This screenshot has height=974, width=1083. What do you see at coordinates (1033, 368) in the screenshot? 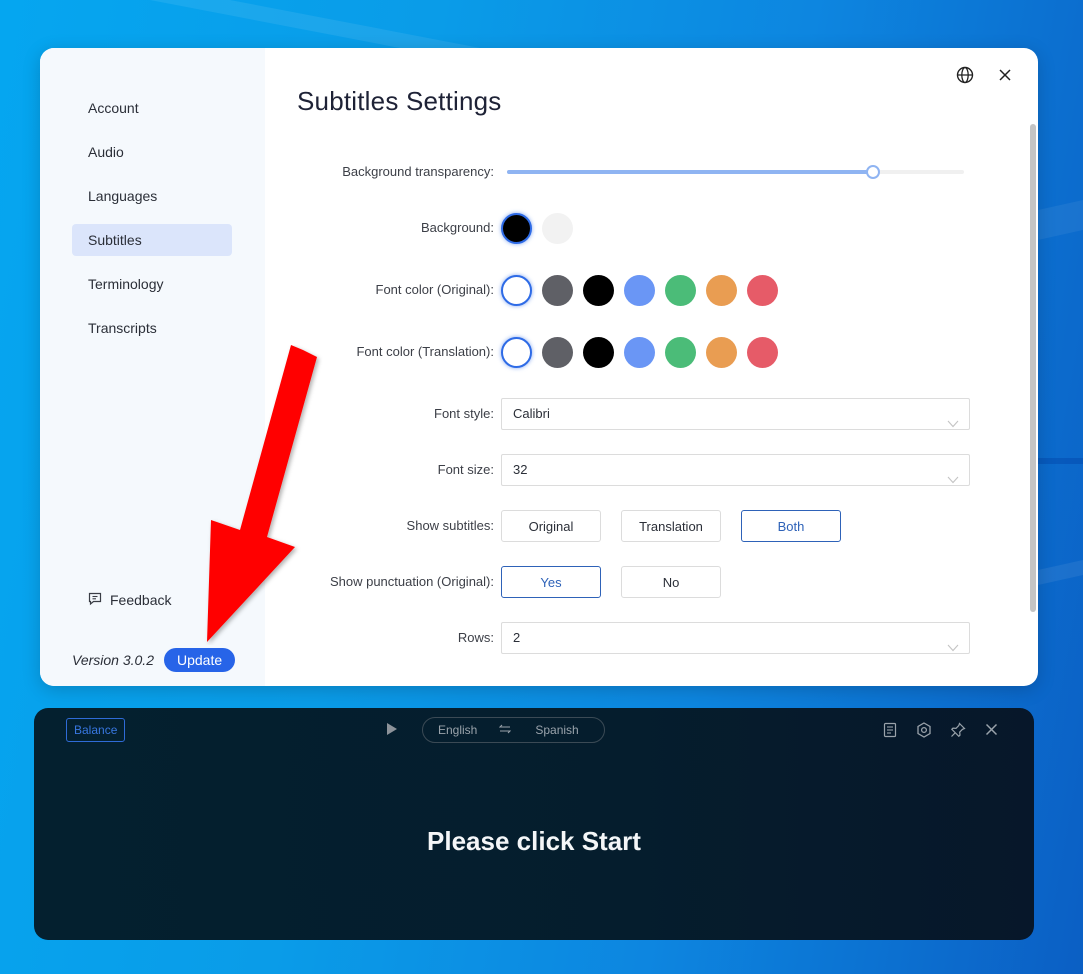
I see `settings-scrollbar` at bounding box center [1033, 368].